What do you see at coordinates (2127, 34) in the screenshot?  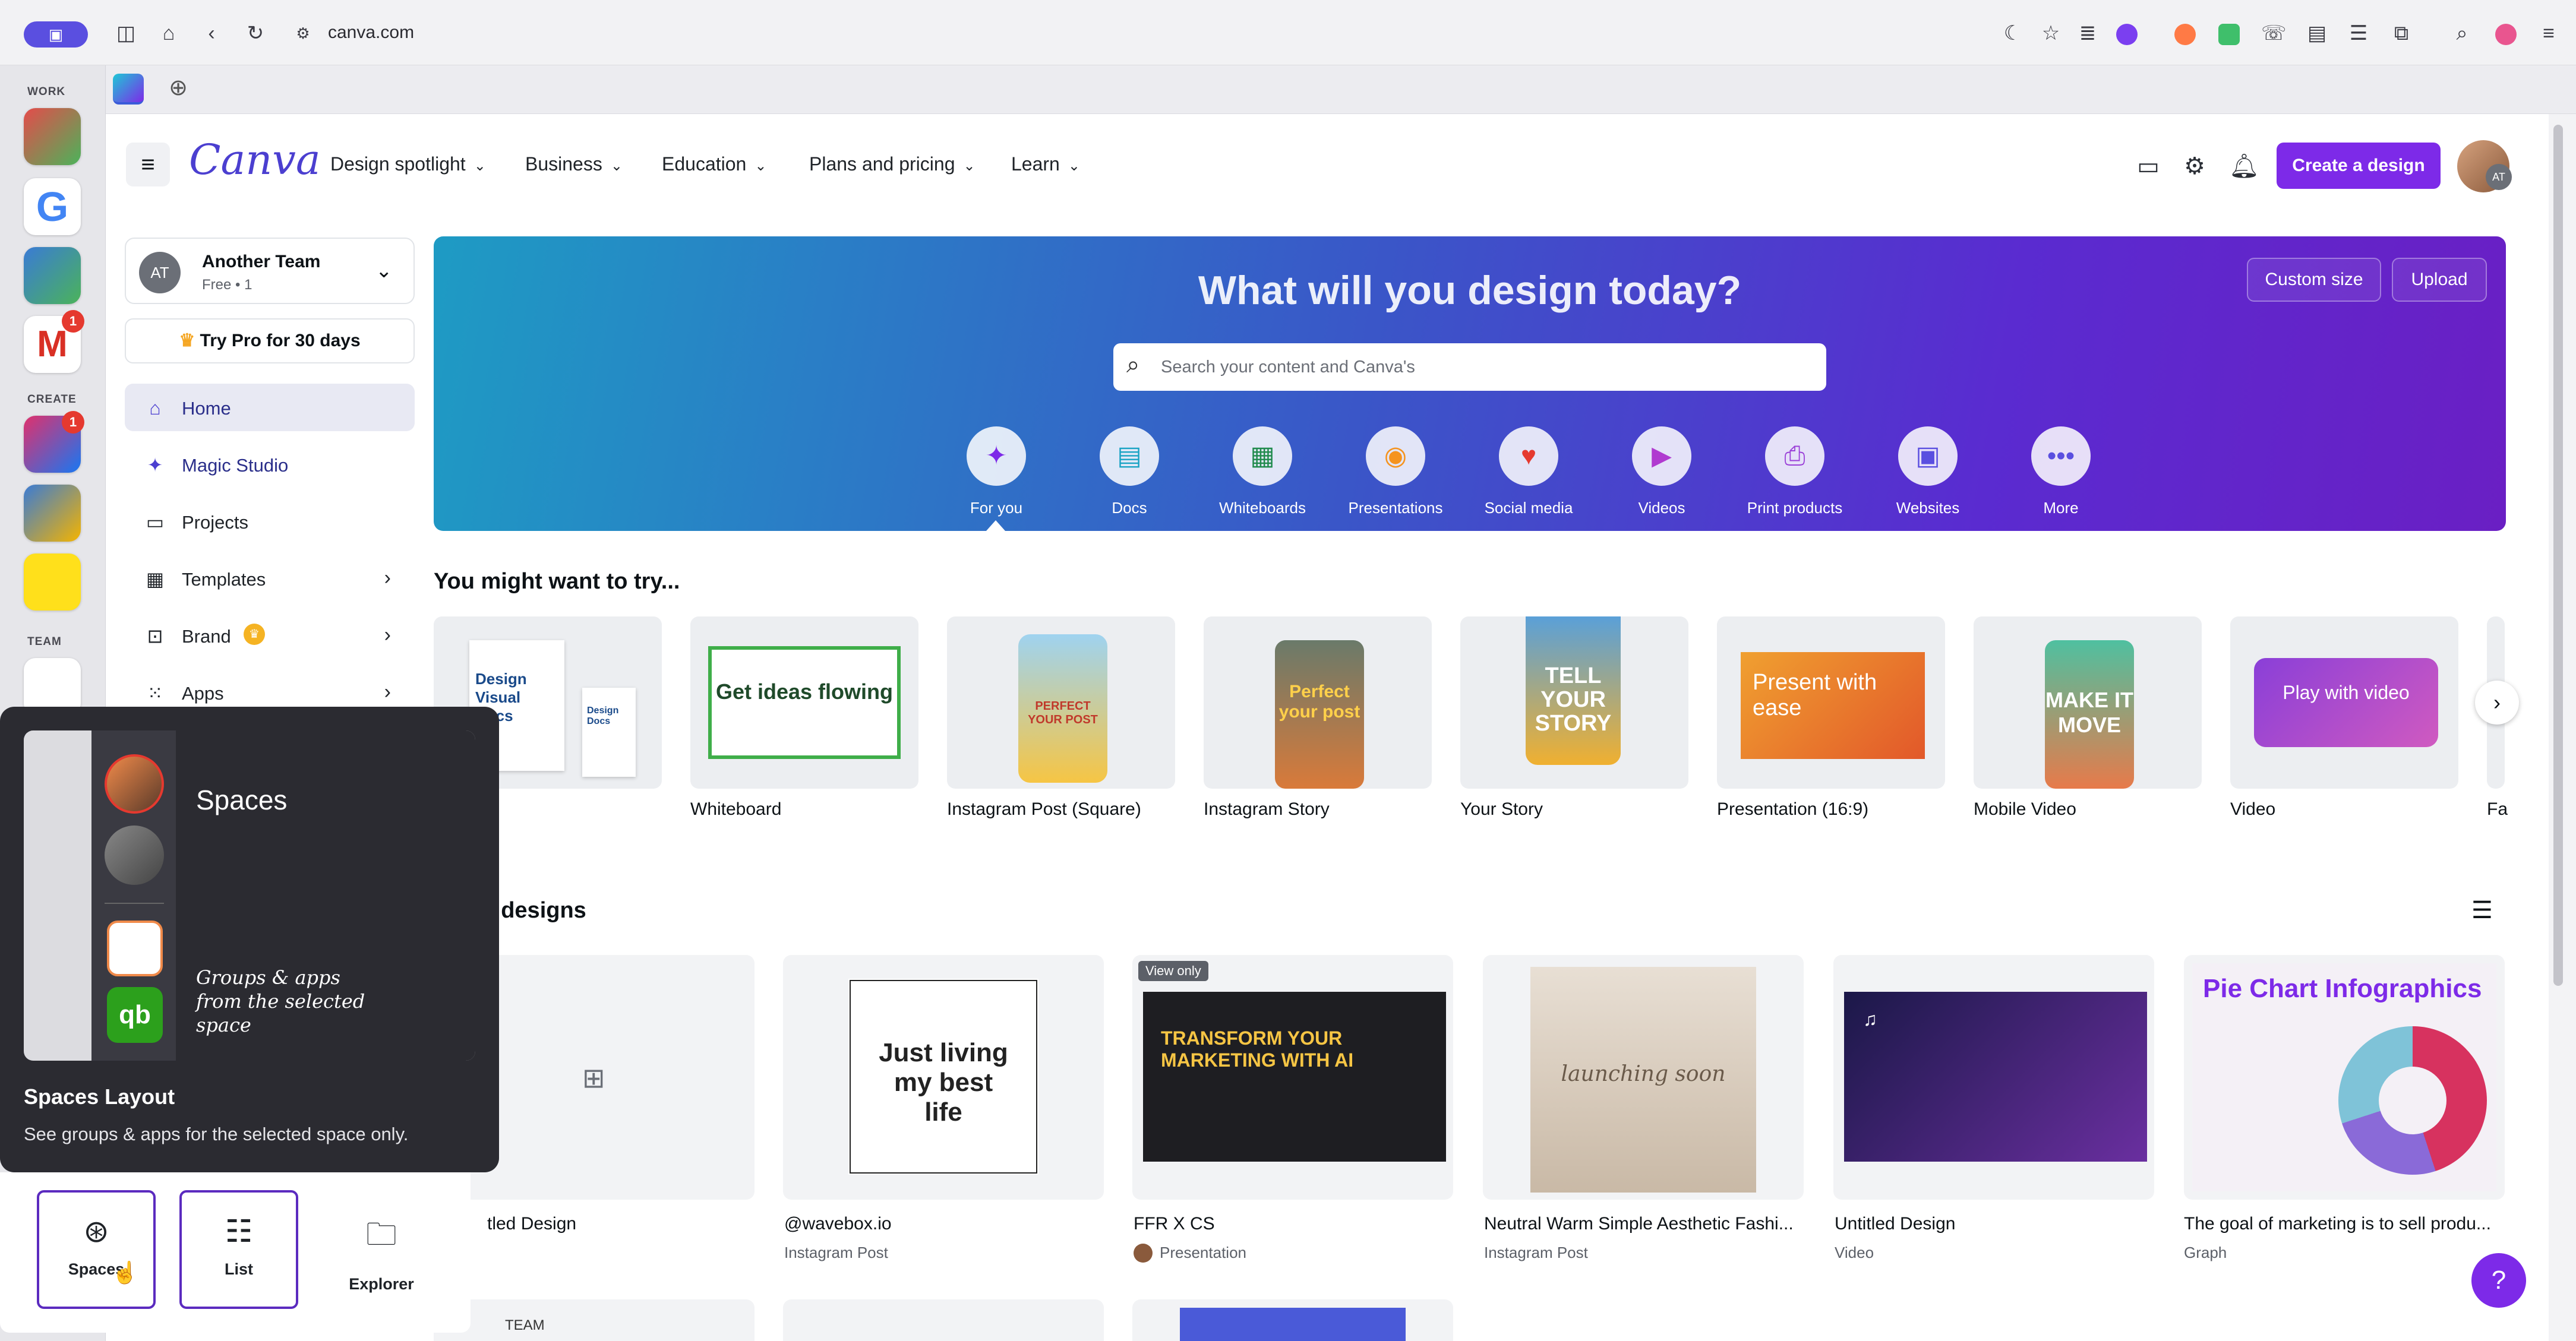 I see `extension-purple-icon` at bounding box center [2127, 34].